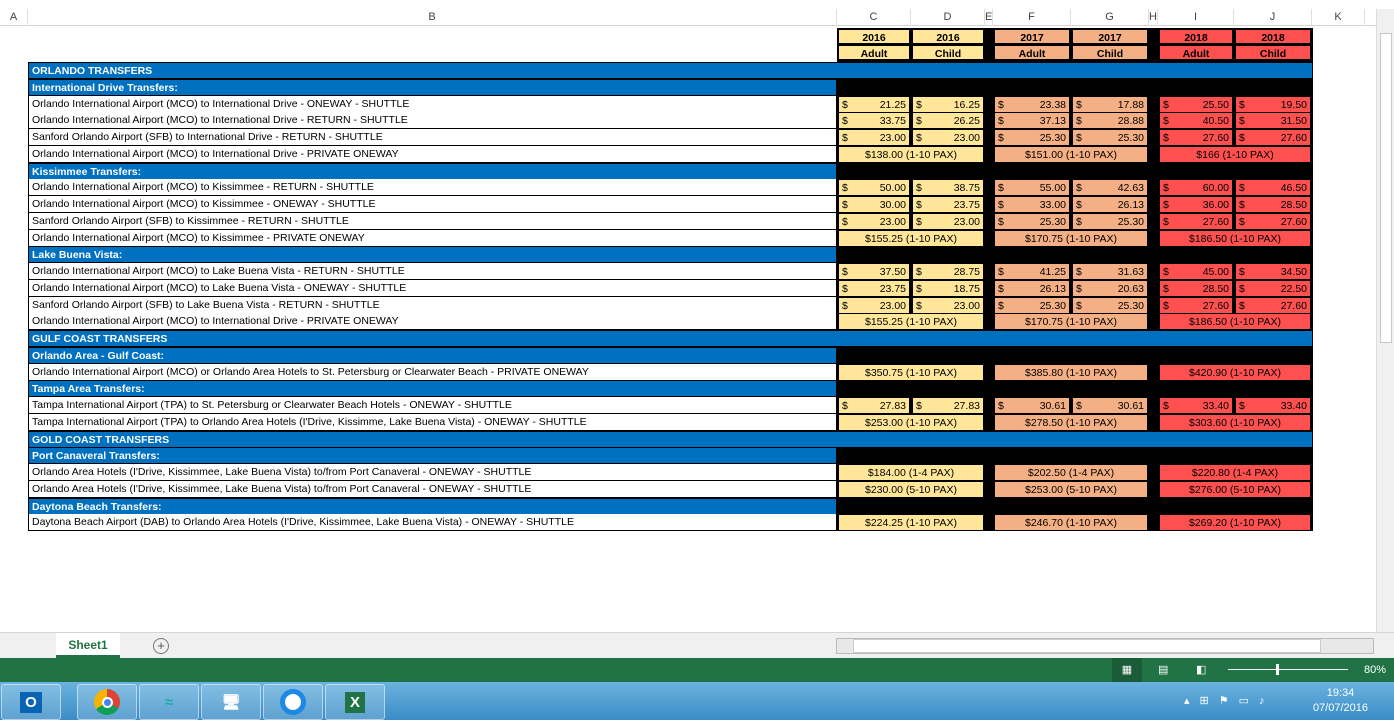 Image resolution: width=1394 pixels, height=720 pixels. Describe the element at coordinates (1032, 204) in the screenshot. I see `price-cell: $33.00` at that location.